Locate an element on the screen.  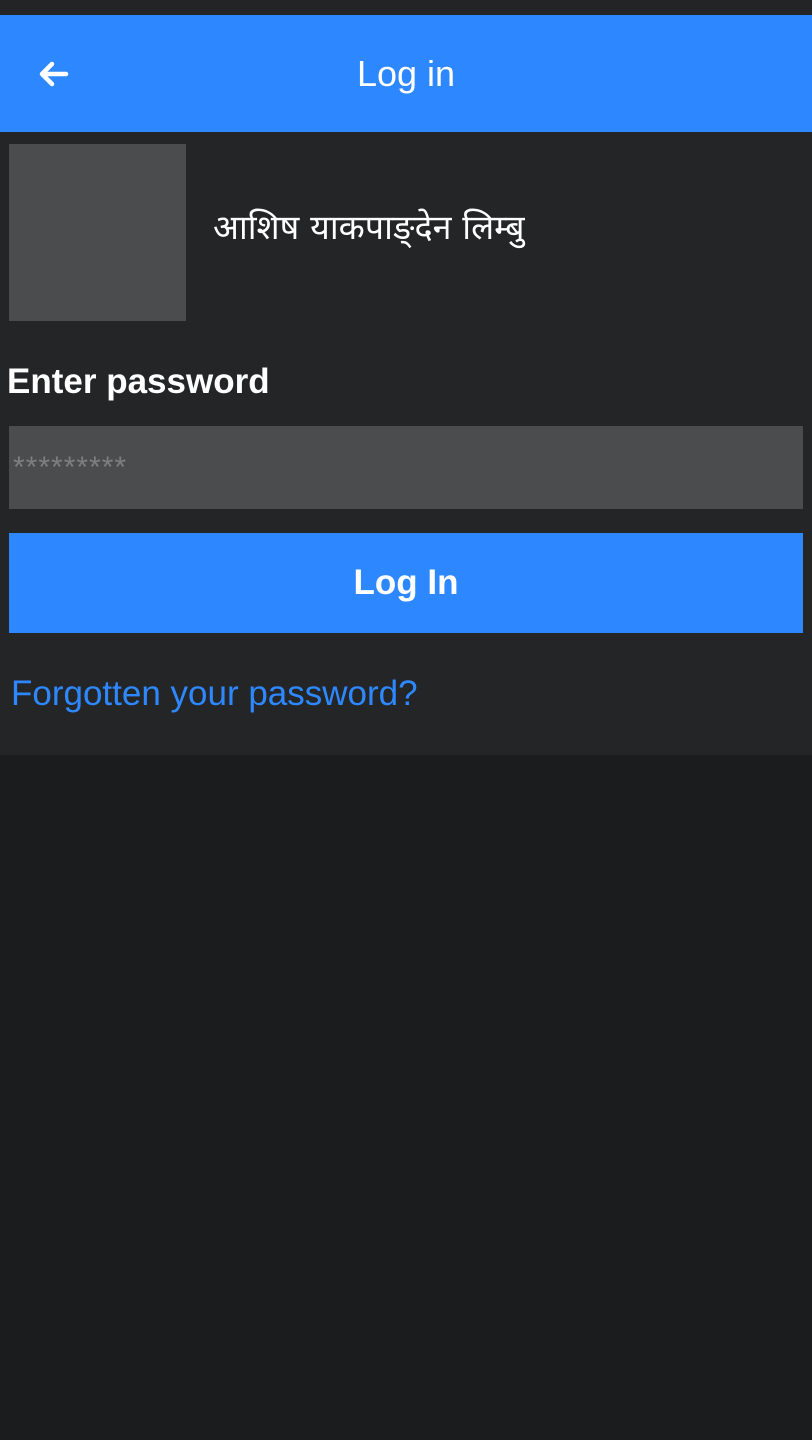
login-button: Log In is located at coordinates (406, 583).